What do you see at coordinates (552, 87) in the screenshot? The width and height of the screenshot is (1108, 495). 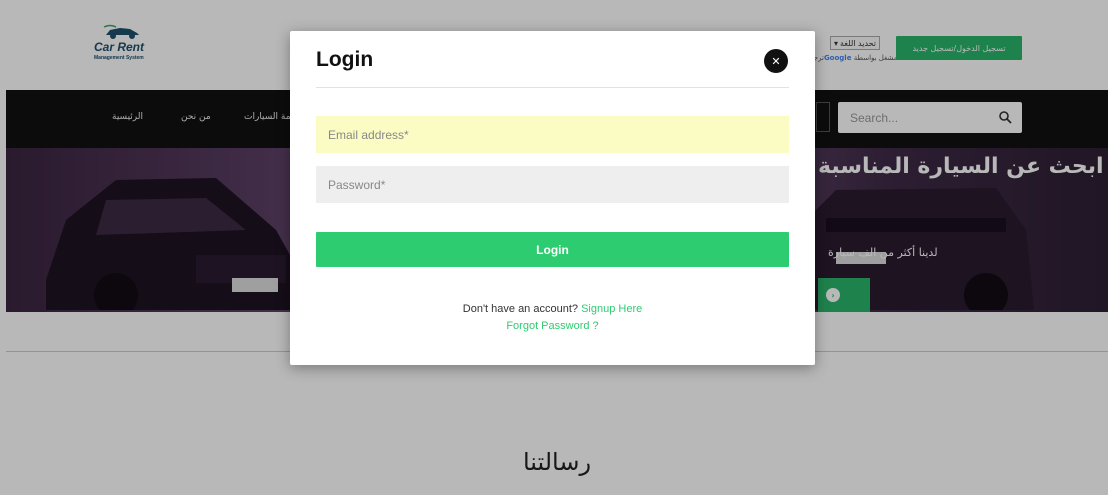 I see `modal-divider` at bounding box center [552, 87].